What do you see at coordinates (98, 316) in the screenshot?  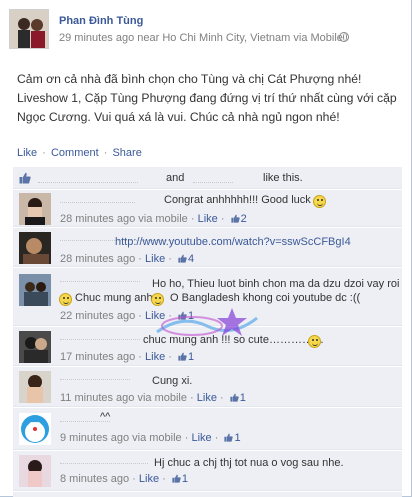 I see `comment-time: 22 minutes ago` at bounding box center [98, 316].